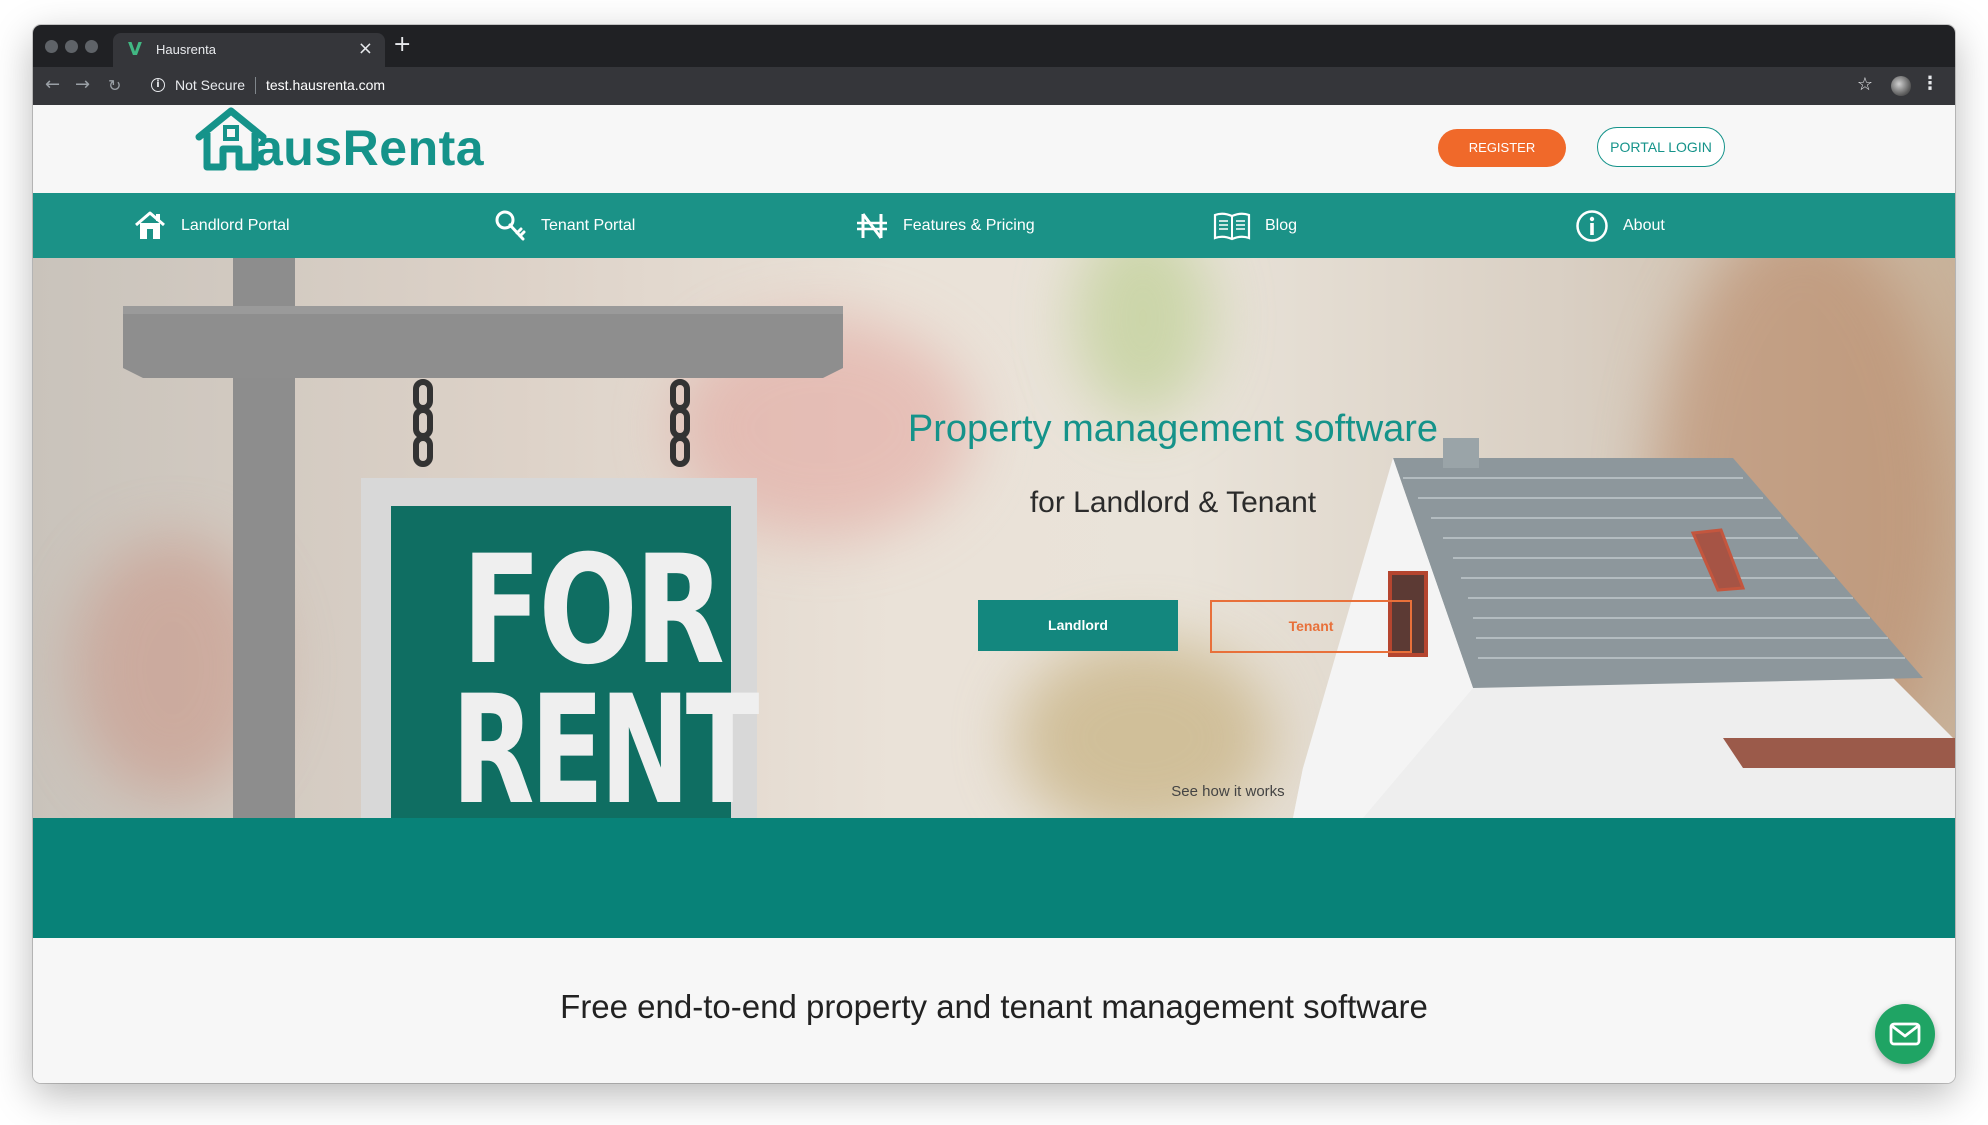  I want to click on background-blur-plant, so click(1143, 338).